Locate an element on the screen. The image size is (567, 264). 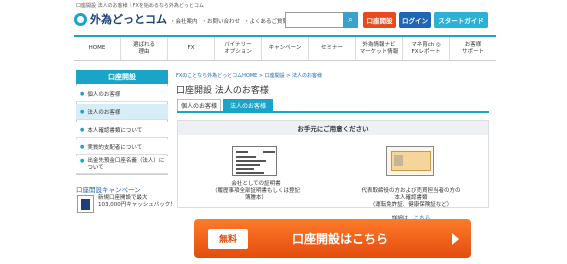
contact-link: ・お問い合わせ is located at coordinates (221, 21).